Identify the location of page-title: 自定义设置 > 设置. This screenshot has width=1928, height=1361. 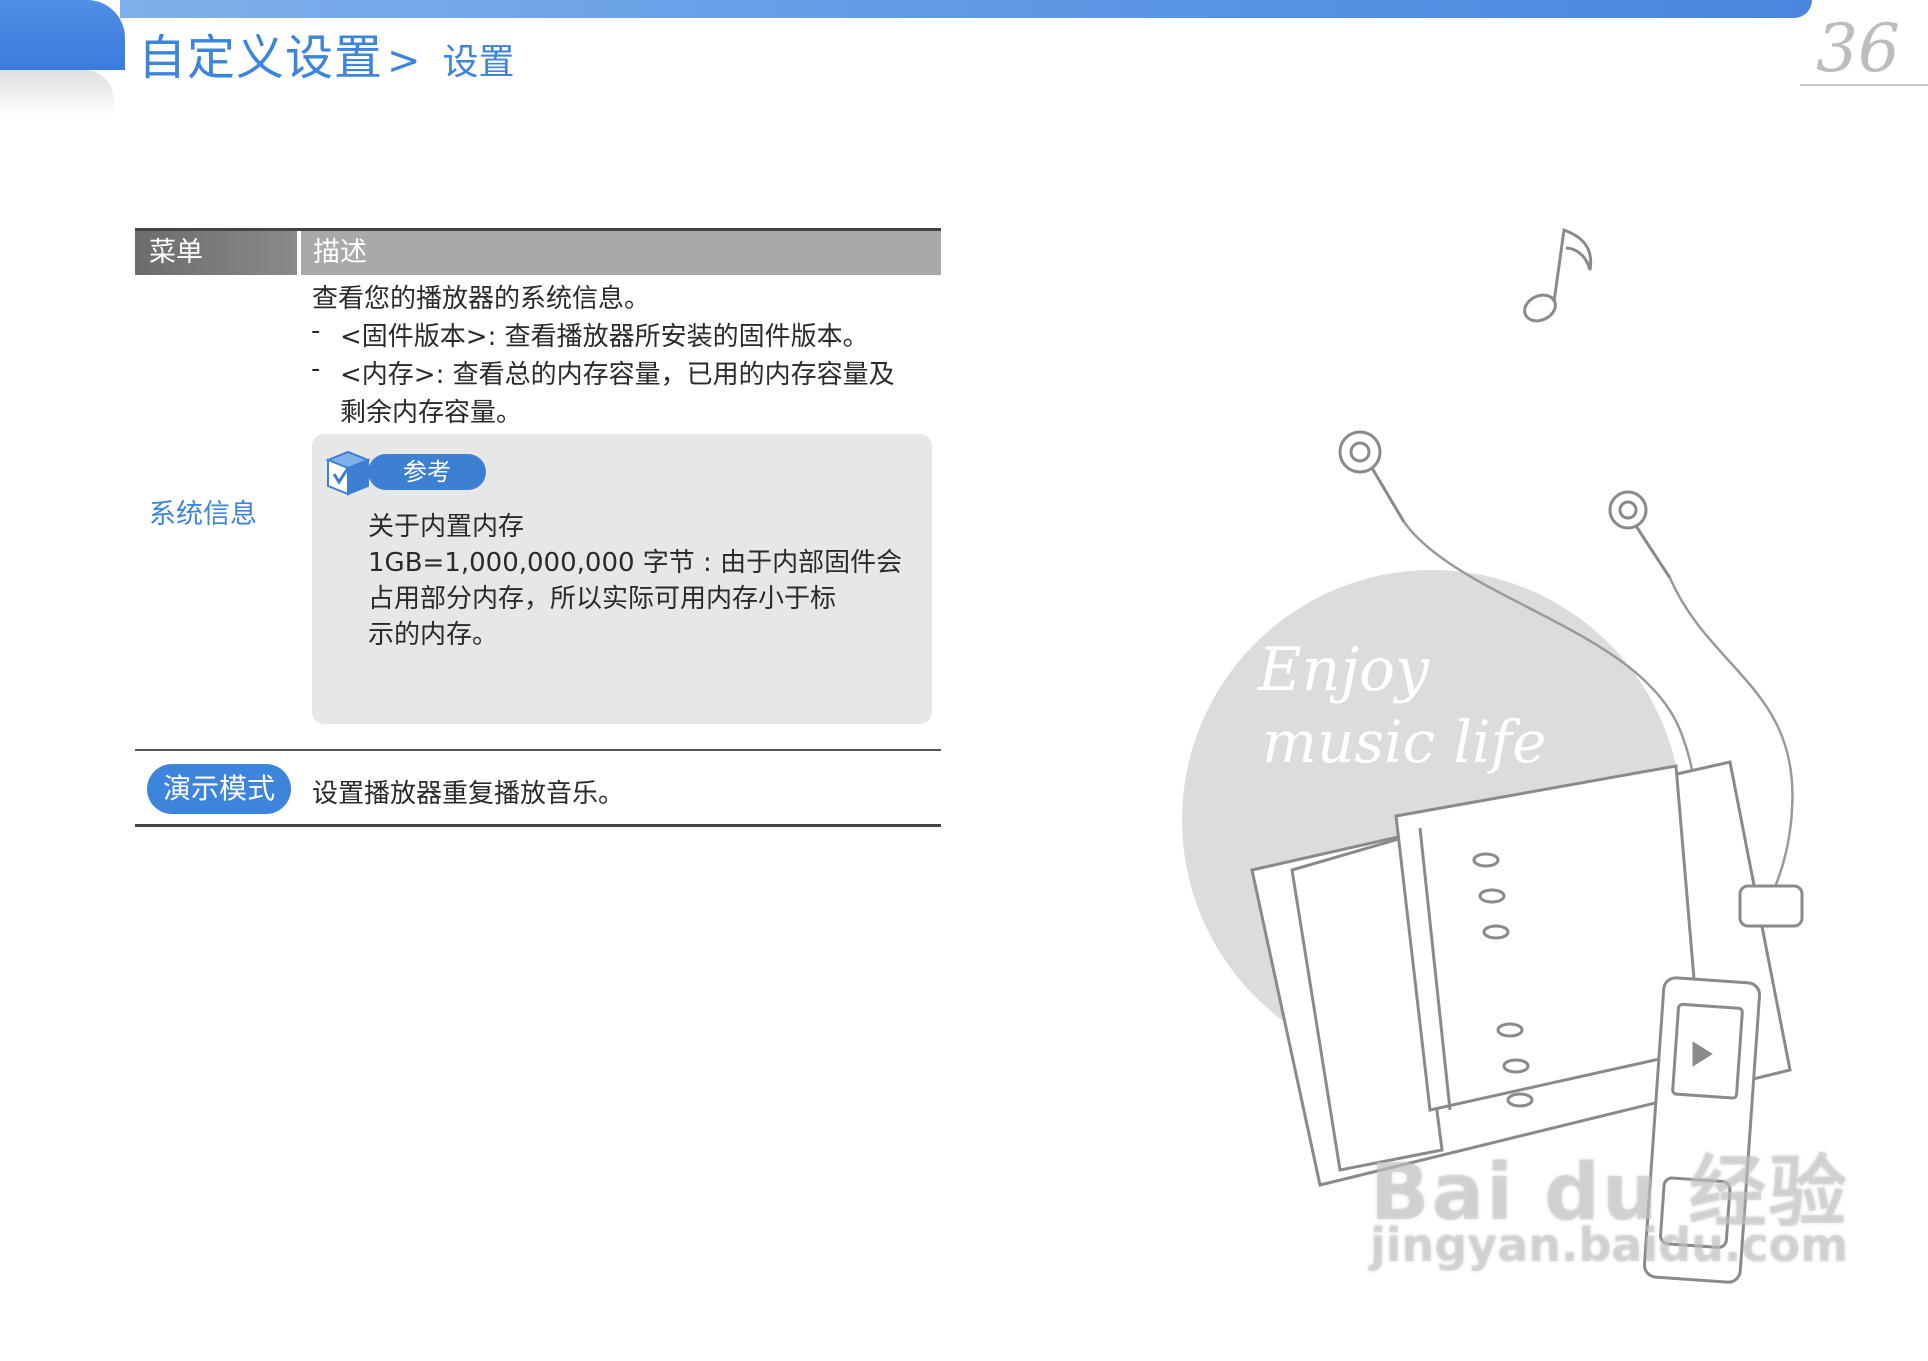
(326, 53).